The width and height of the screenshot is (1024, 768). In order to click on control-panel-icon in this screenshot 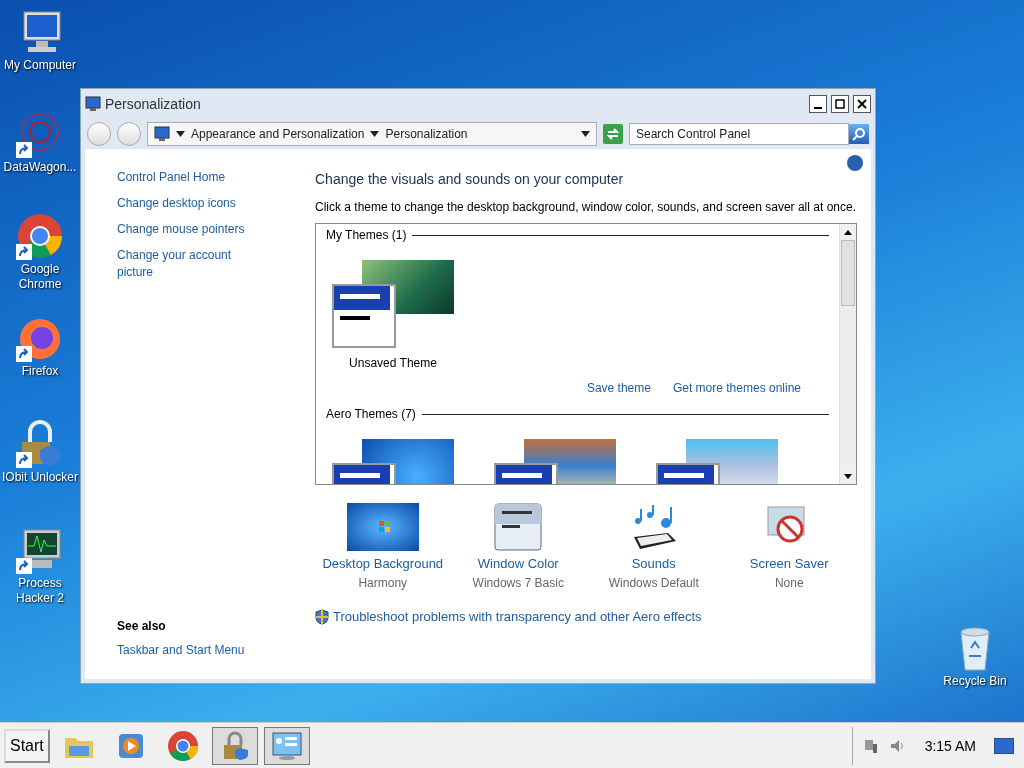, I will do `click(286, 745)`.